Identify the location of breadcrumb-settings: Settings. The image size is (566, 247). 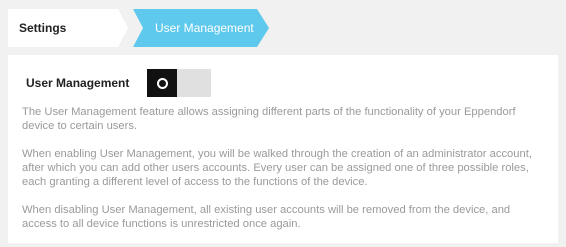
(68, 28).